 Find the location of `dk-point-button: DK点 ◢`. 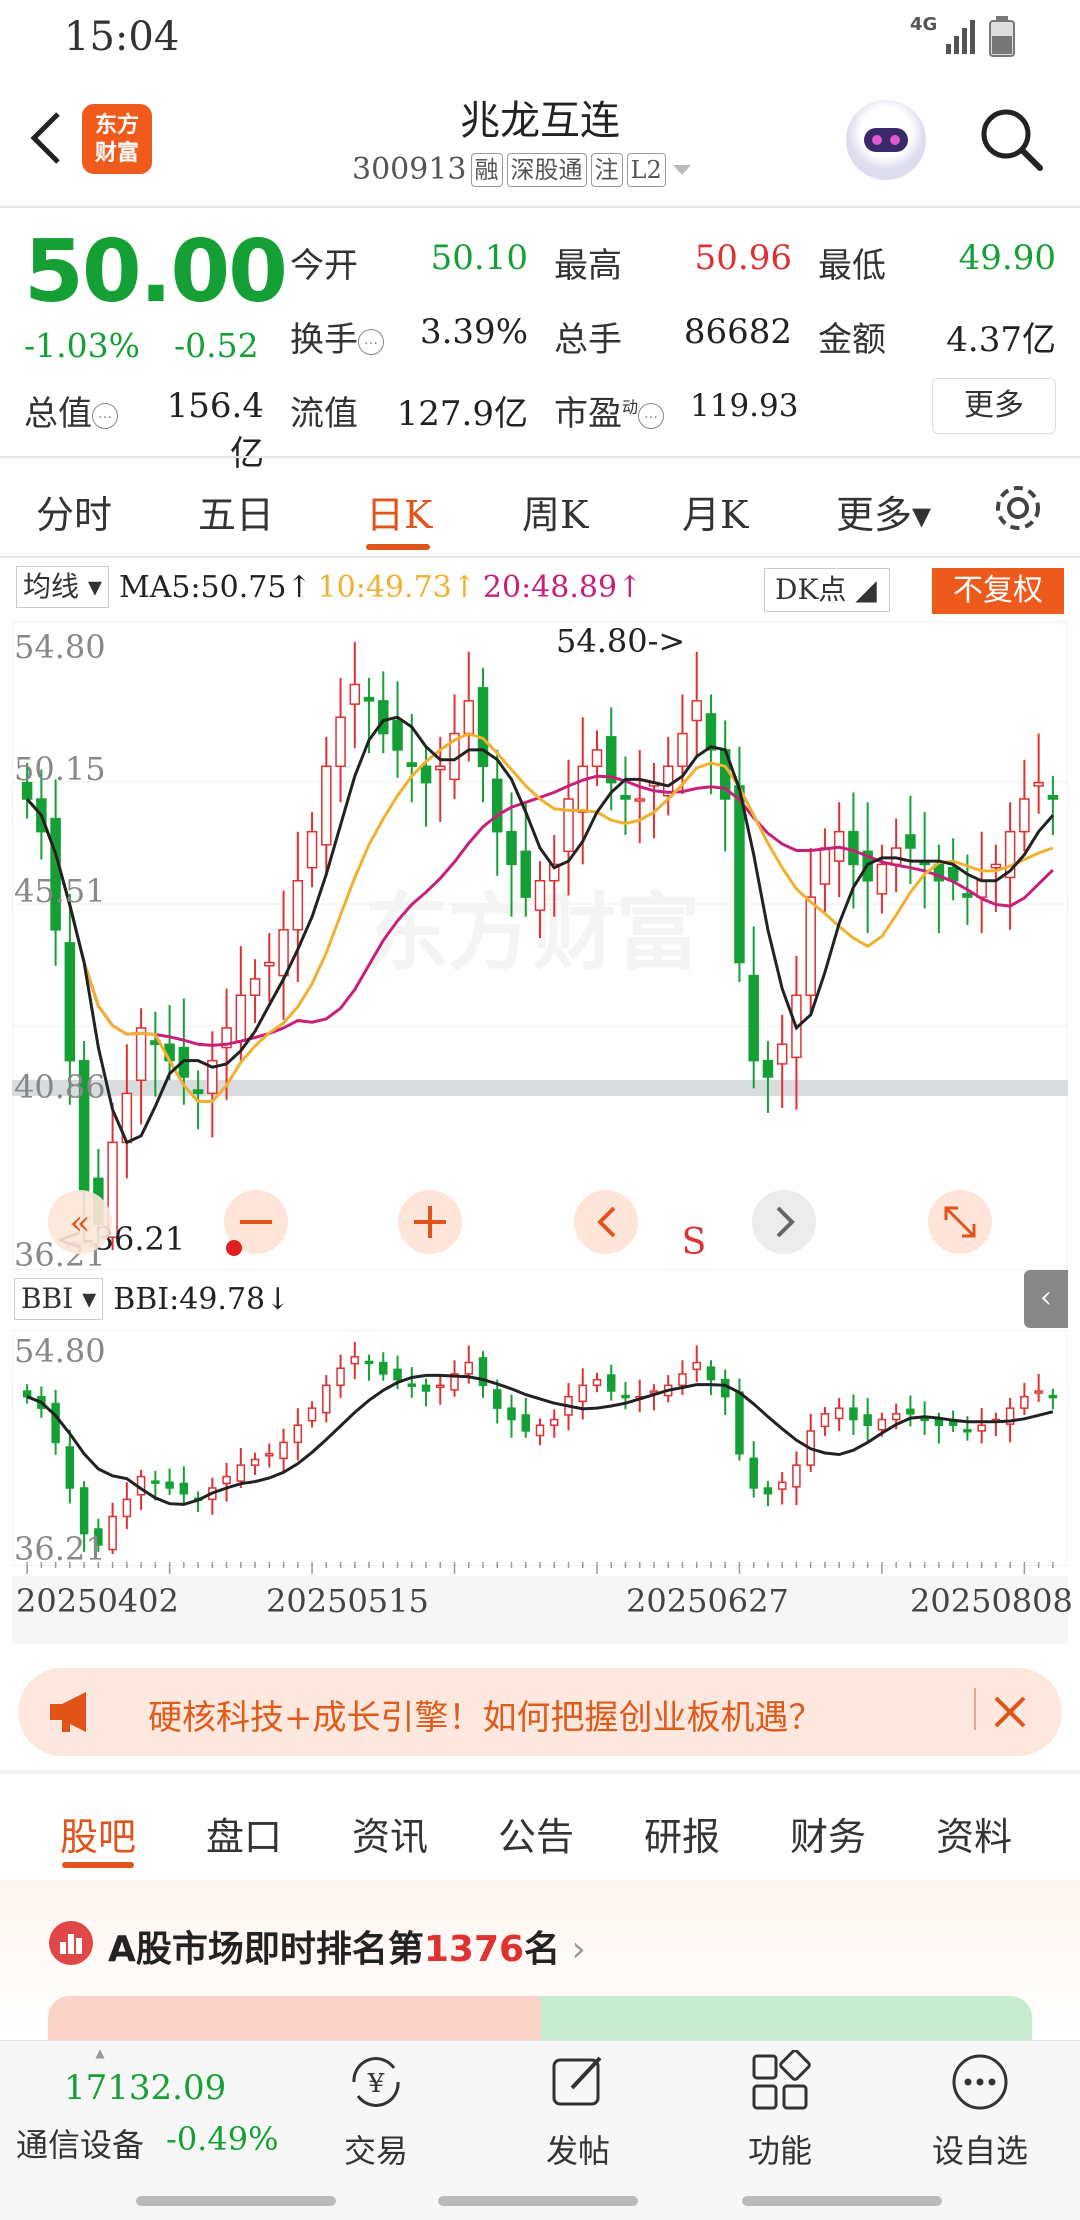

dk-point-button: DK点 ◢ is located at coordinates (827, 590).